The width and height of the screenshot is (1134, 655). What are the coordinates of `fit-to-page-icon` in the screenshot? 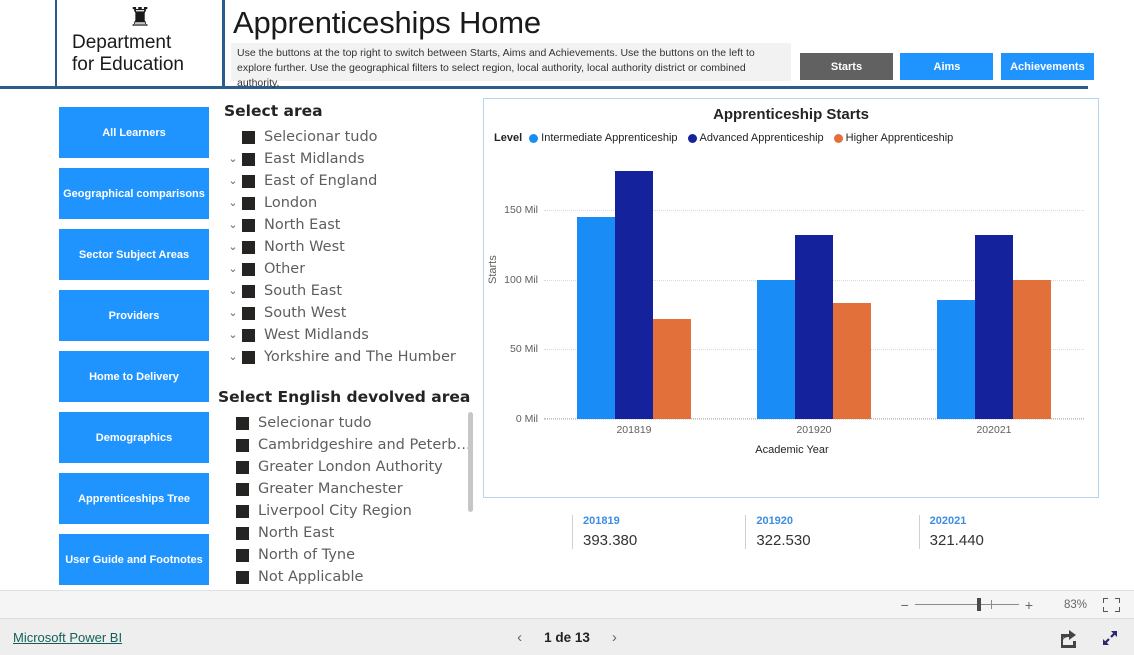 It's located at (1111, 604).